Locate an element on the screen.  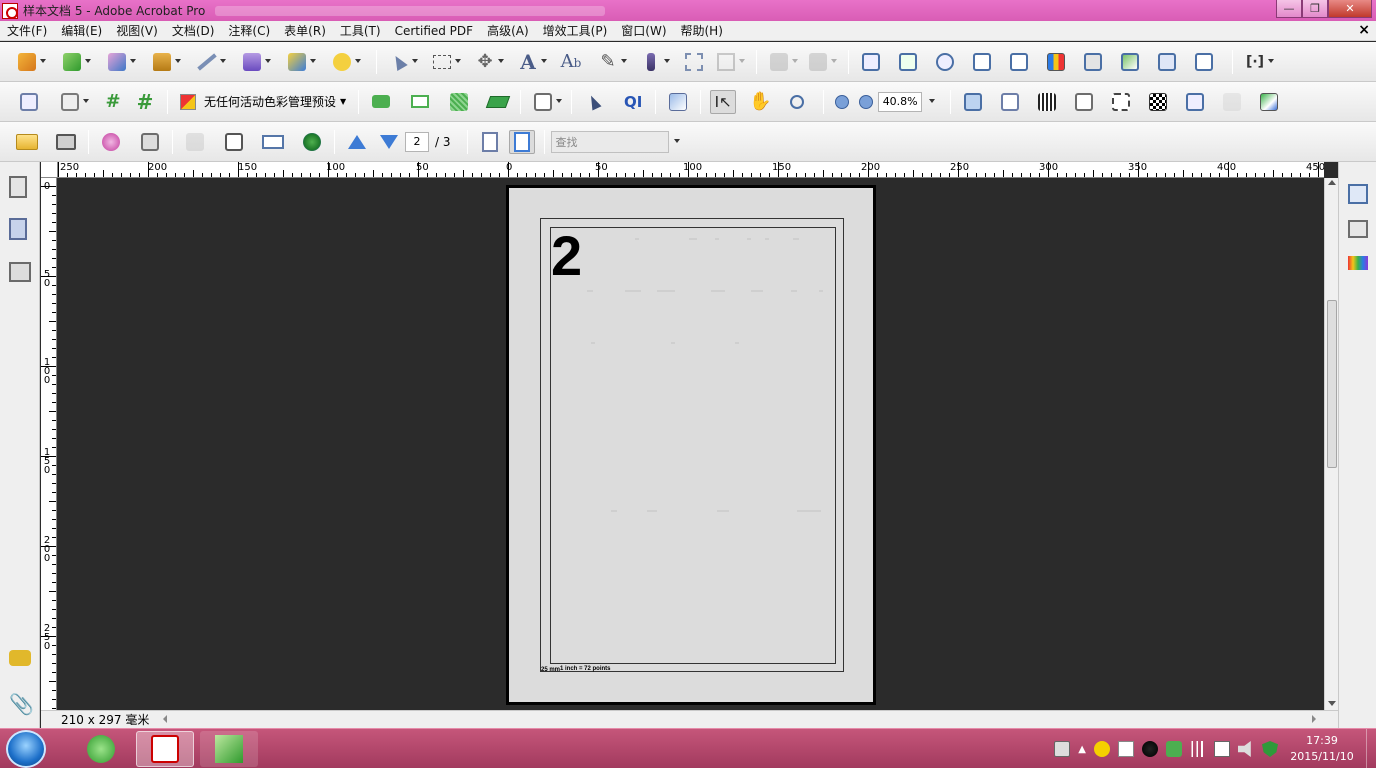
bookmarks-icon is located at coordinates (18, 229).